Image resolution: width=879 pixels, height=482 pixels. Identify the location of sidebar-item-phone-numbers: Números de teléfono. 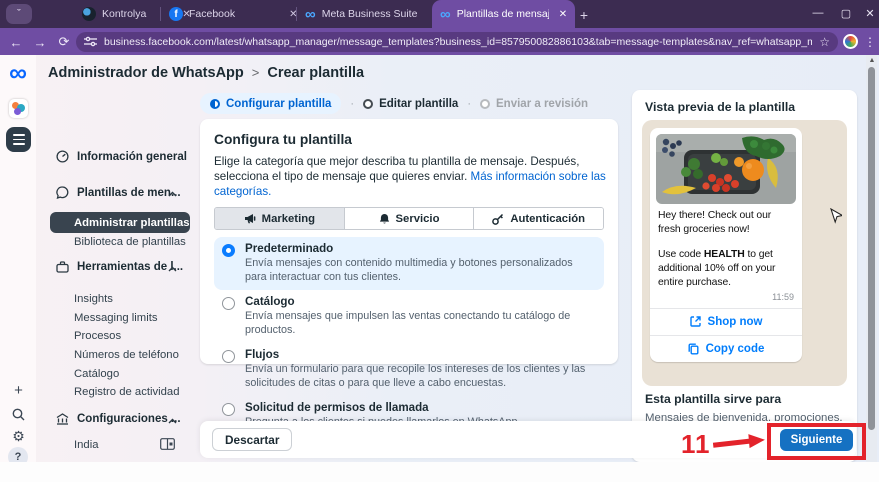
(126, 355).